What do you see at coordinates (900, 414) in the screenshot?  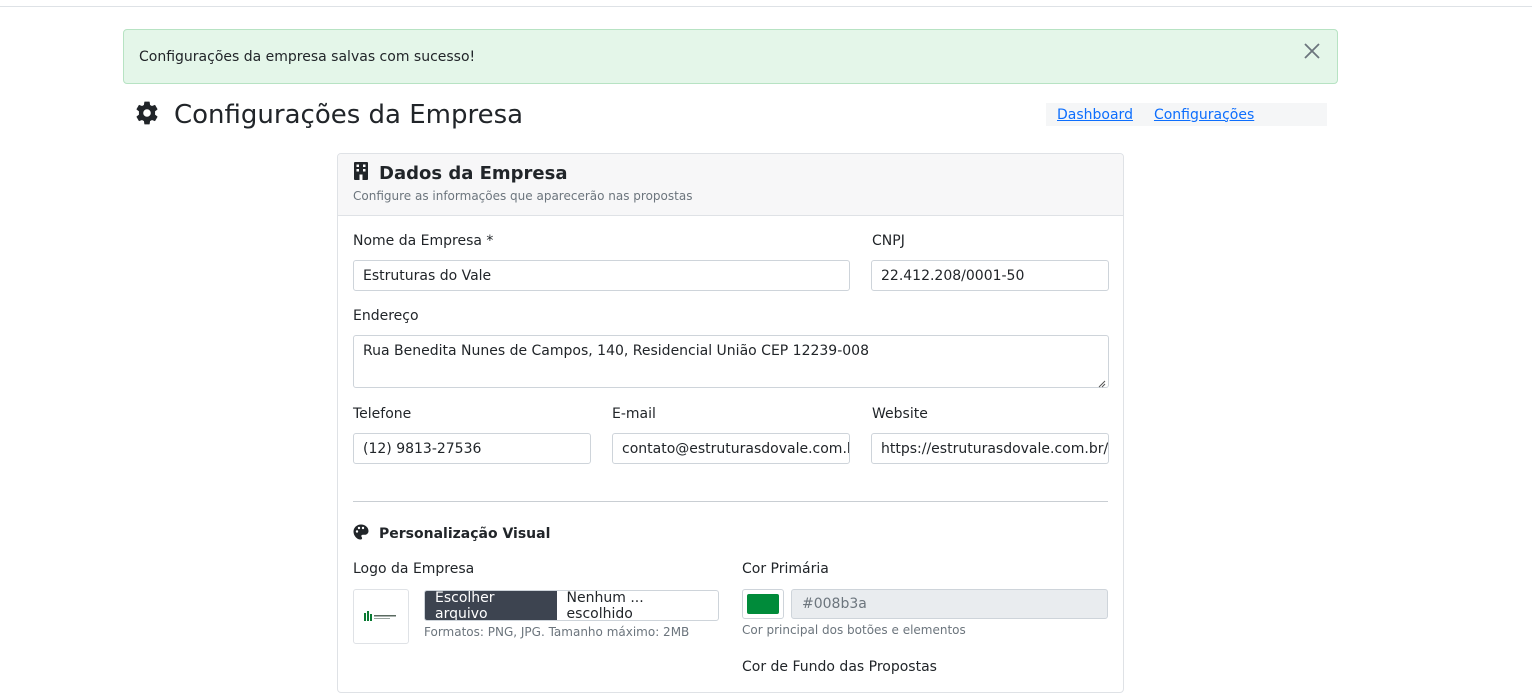 I see `website-label: Website` at bounding box center [900, 414].